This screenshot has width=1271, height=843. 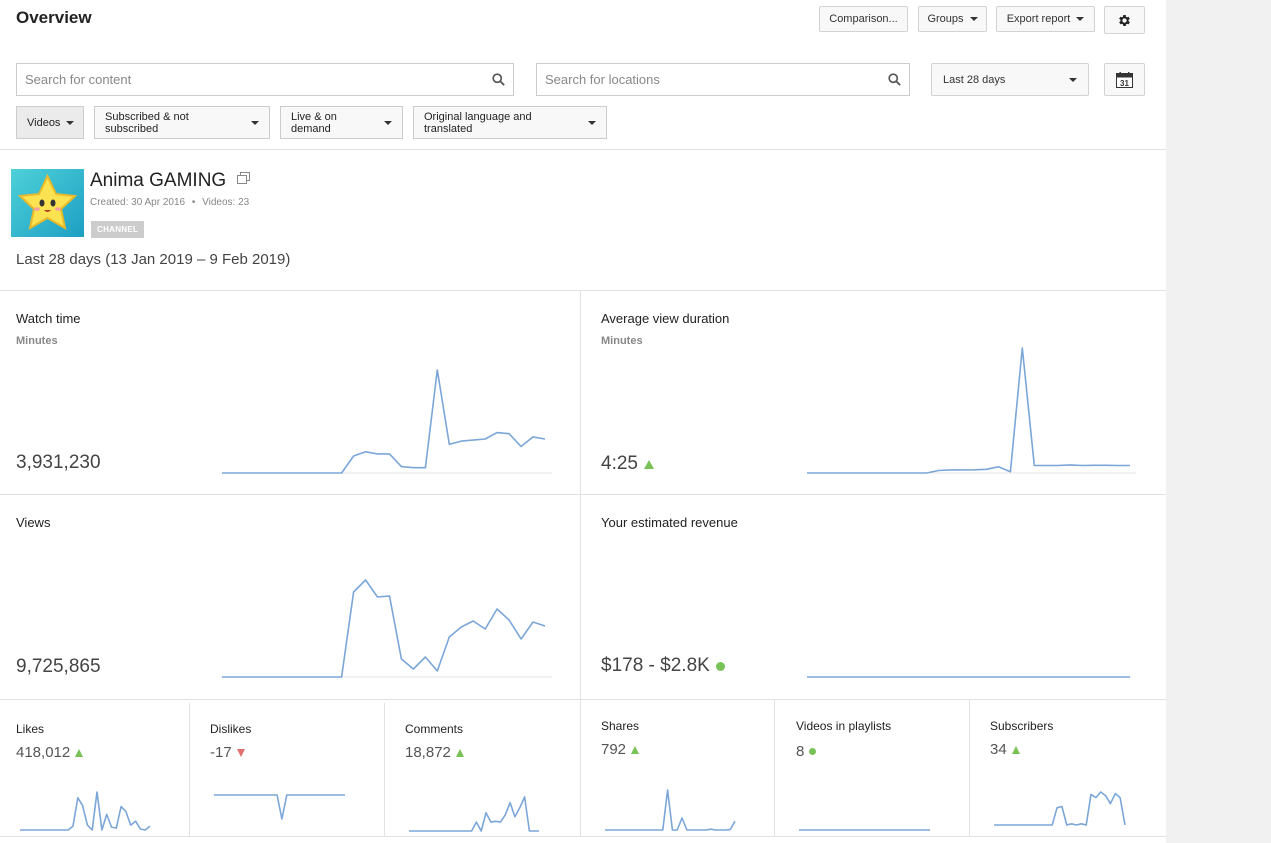 I want to click on filter-language-label: Original language and translated, so click(x=478, y=122).